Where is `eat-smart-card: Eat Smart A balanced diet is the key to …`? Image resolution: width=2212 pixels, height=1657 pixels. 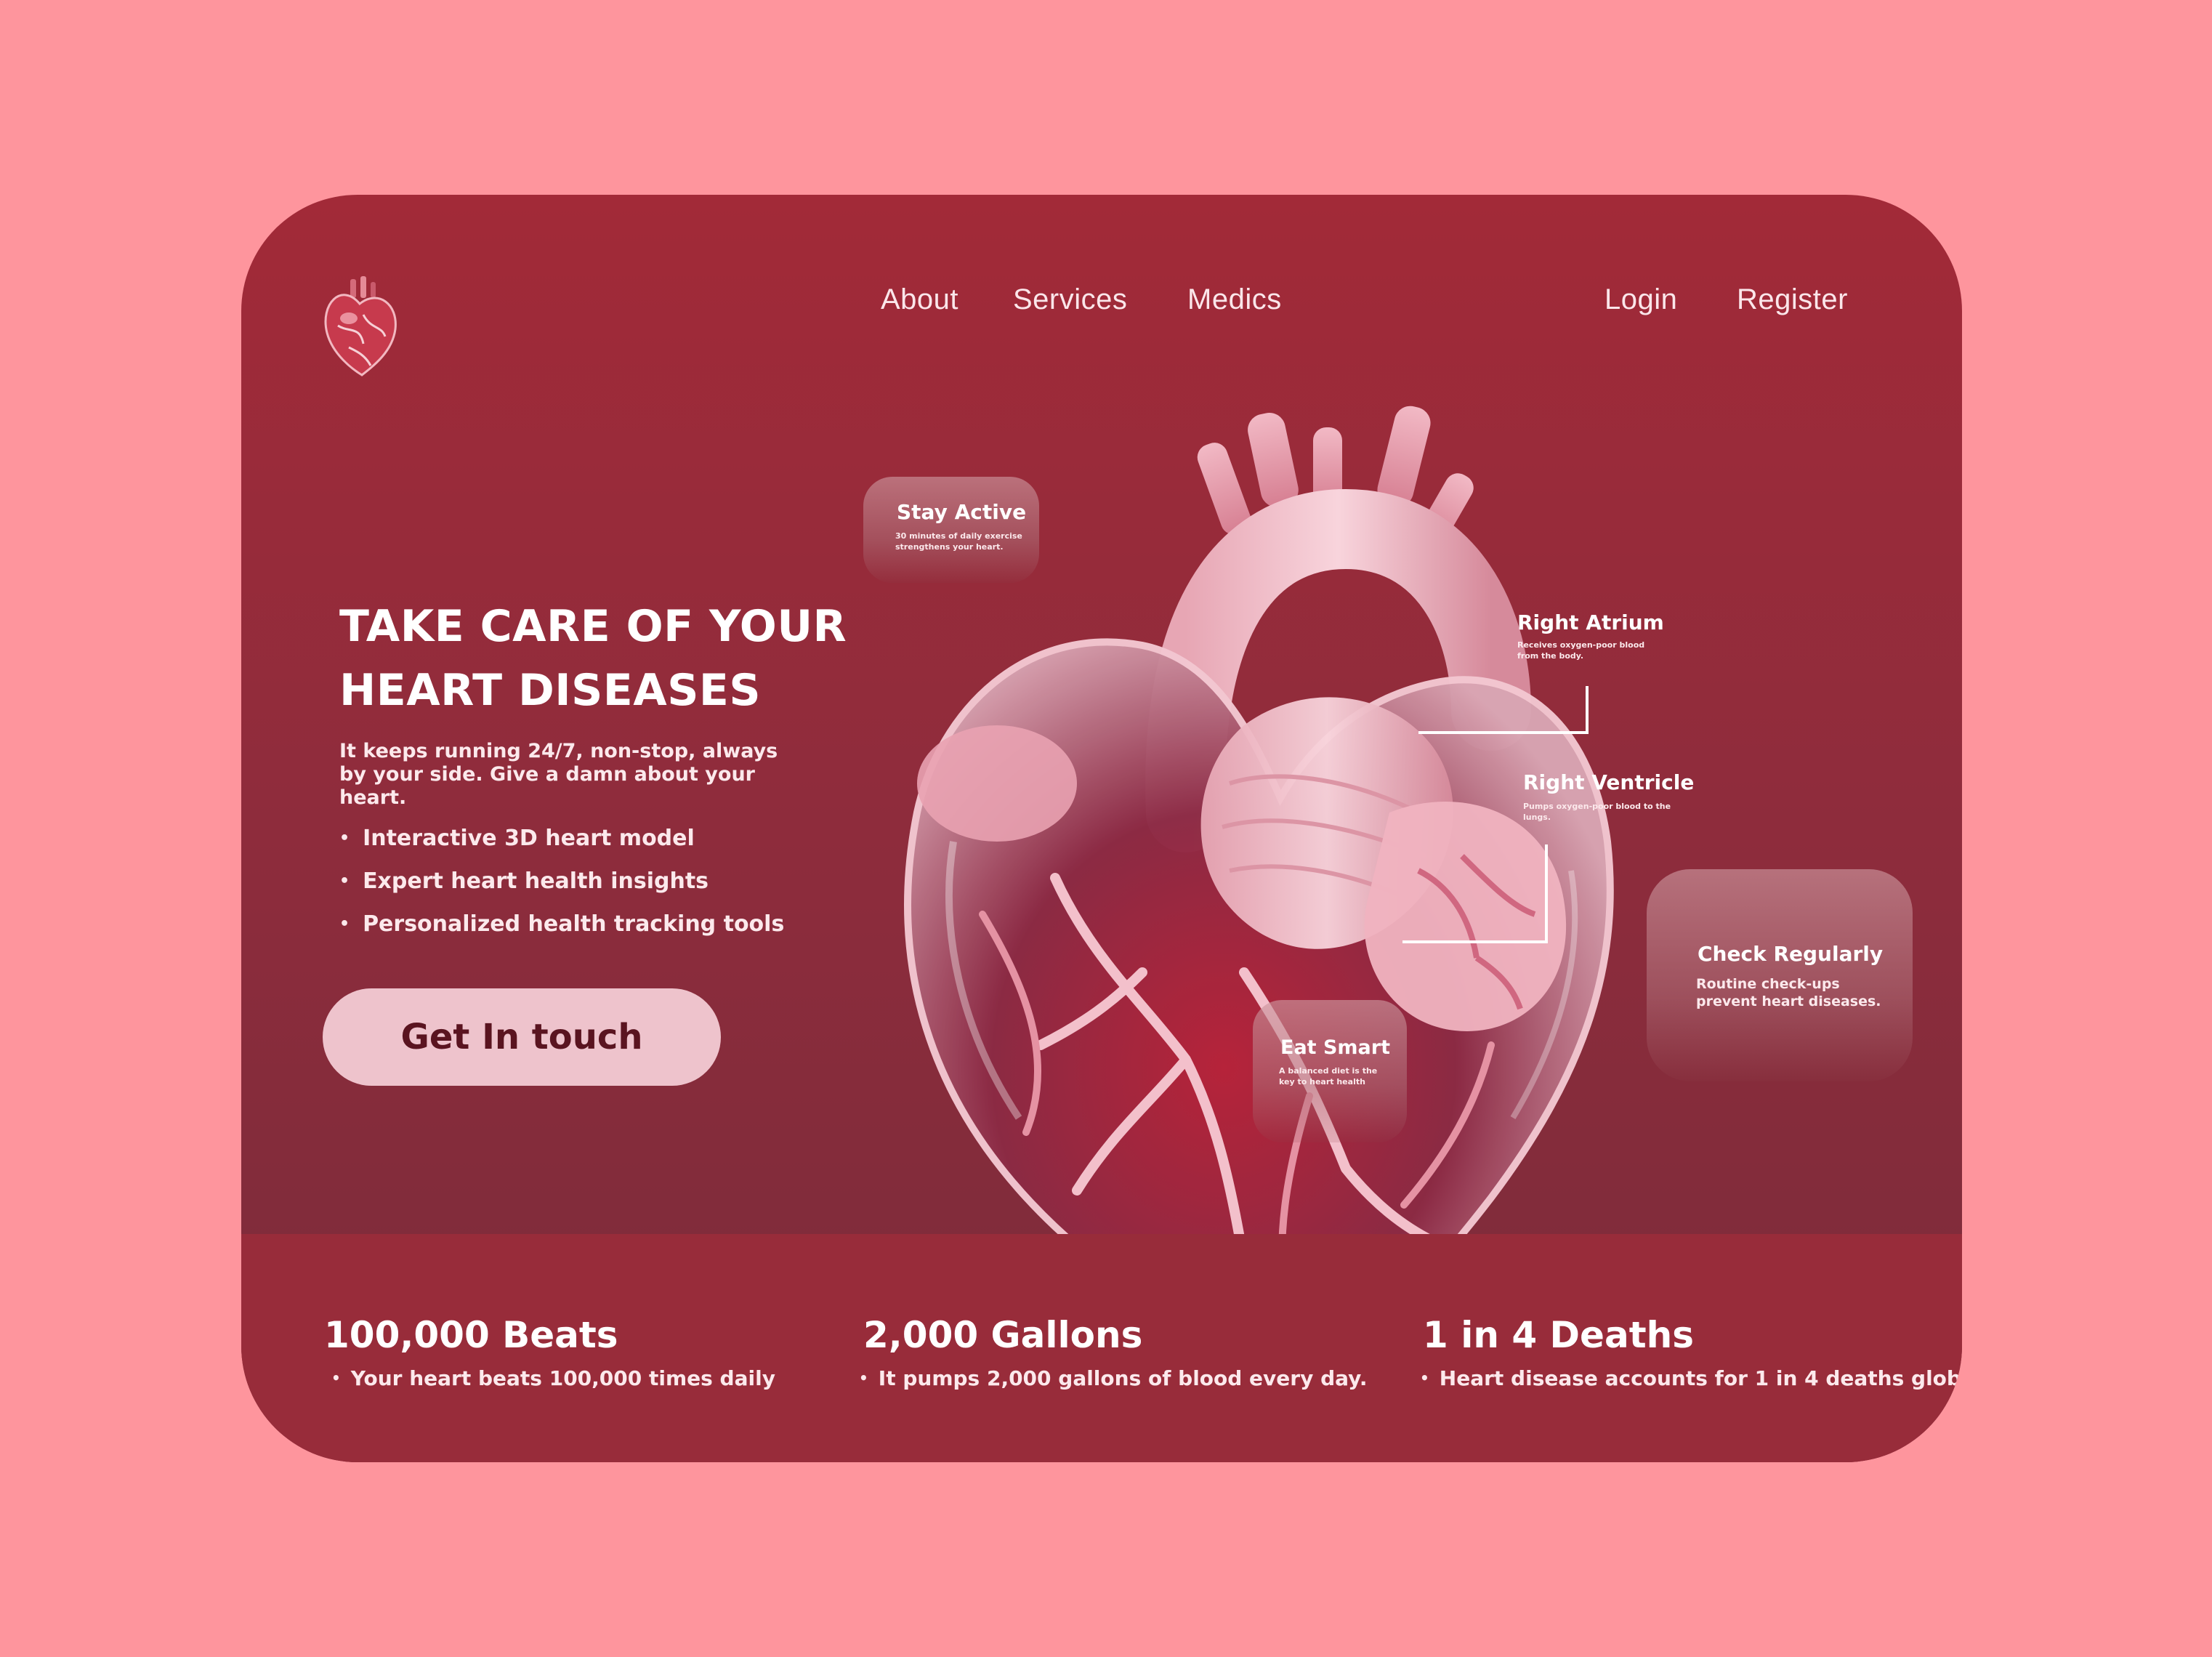
eat-smart-card: Eat Smart A balanced diet is the key to … is located at coordinates (1330, 1071).